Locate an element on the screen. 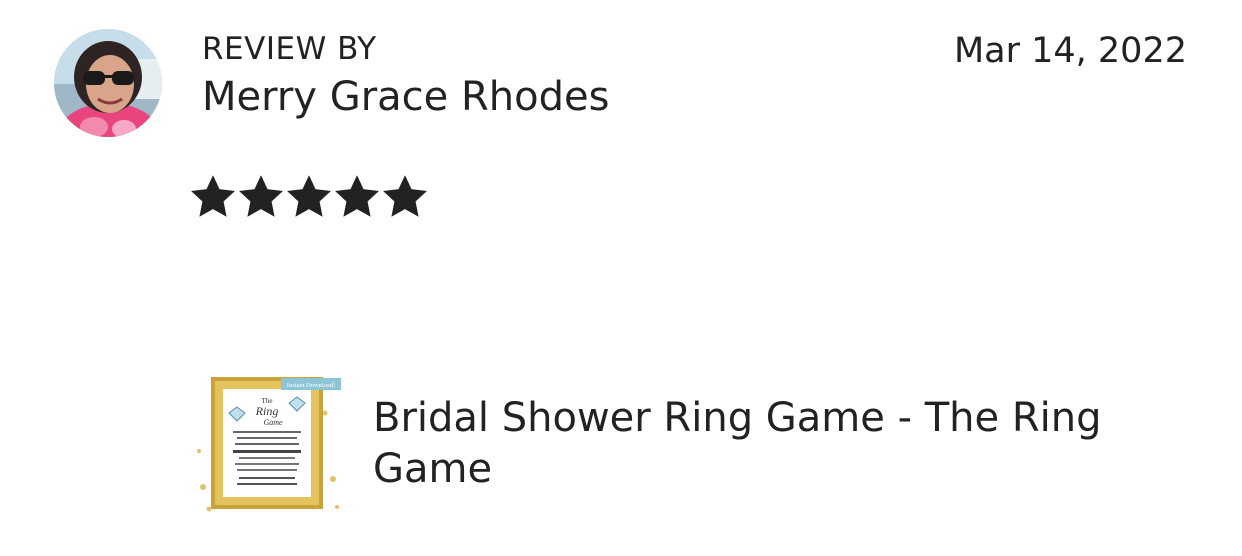 The image size is (1242, 556). product-thumbnail-image: Instant Download! The Ring Game is located at coordinates (268, 444).